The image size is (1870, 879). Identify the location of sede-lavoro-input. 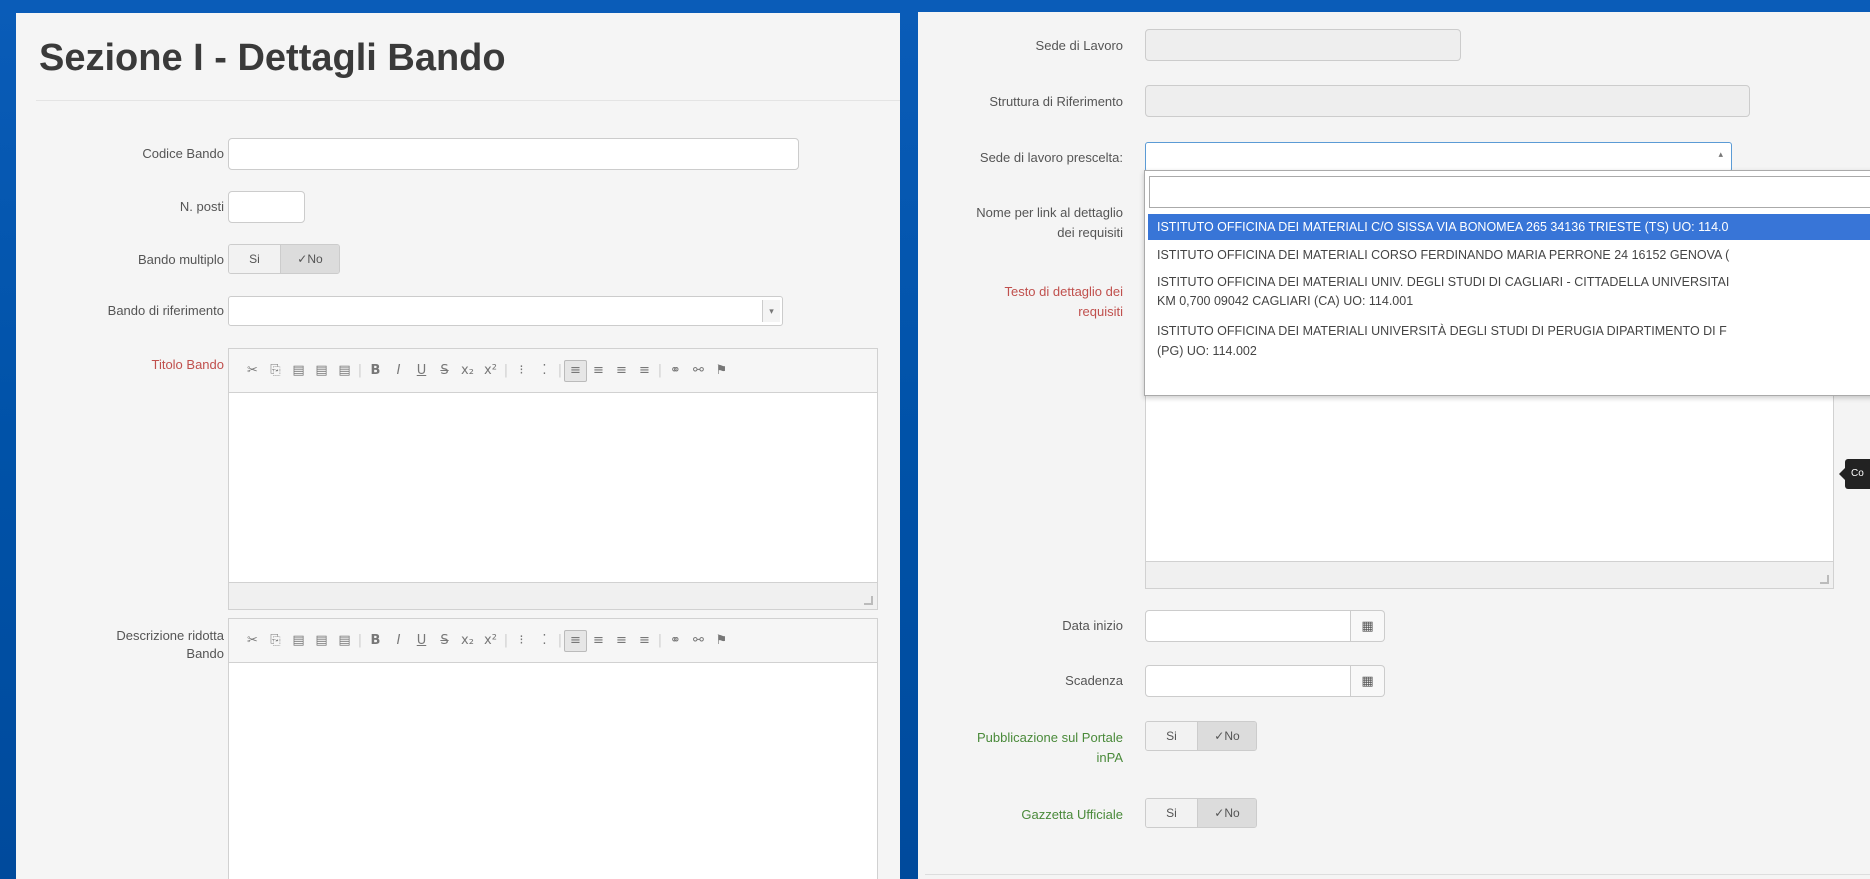
(1303, 45).